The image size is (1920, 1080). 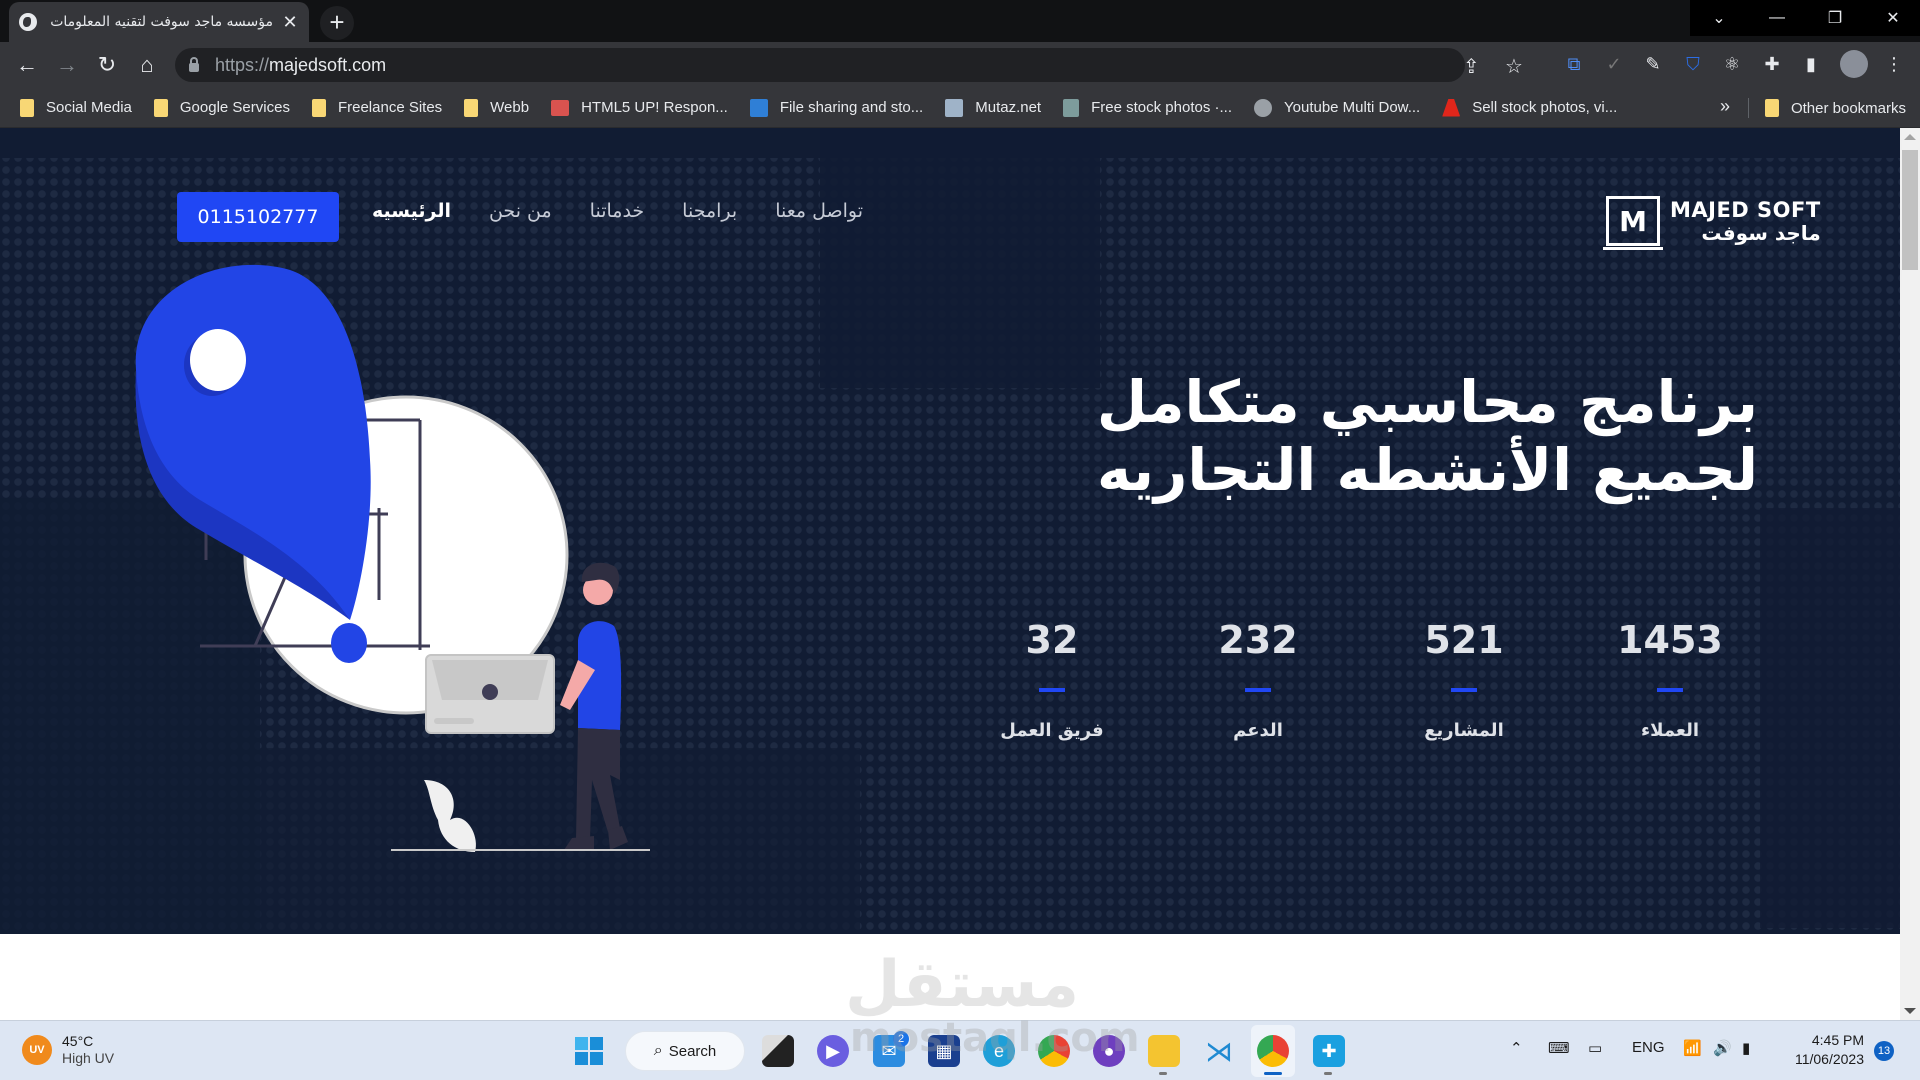 I want to click on stat-support: 232 الدعم, so click(x=1258, y=679).